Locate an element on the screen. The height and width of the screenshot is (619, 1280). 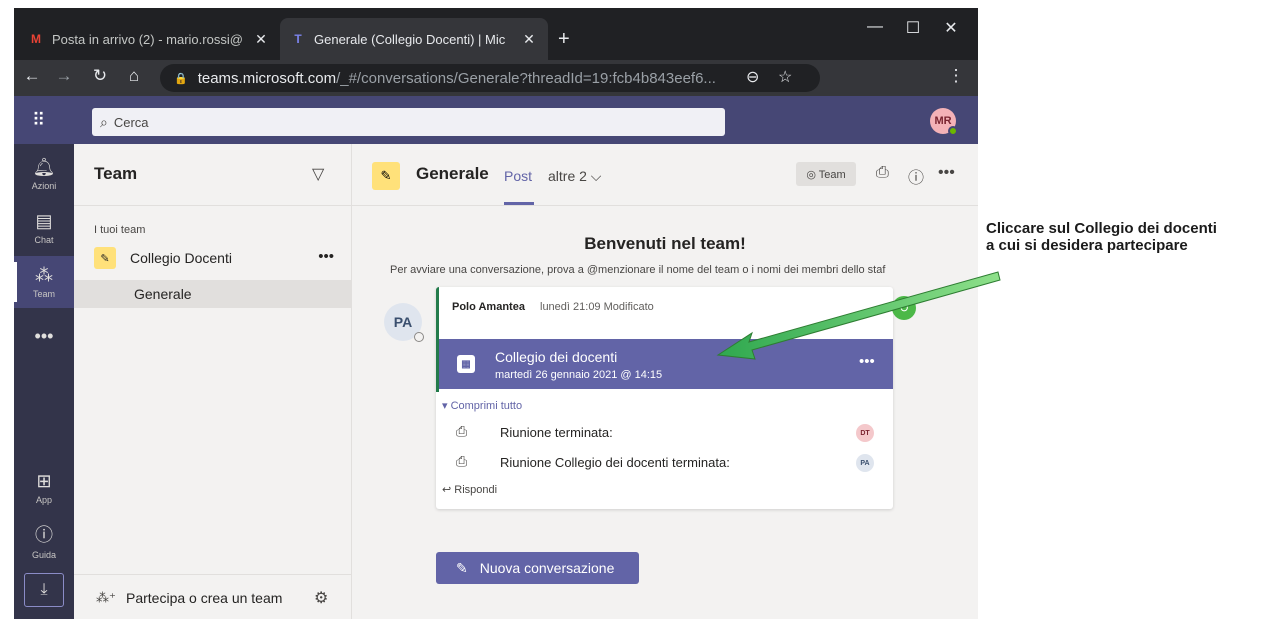
rail-item-help: ⓘ Guida is located at coordinates (44, 540).